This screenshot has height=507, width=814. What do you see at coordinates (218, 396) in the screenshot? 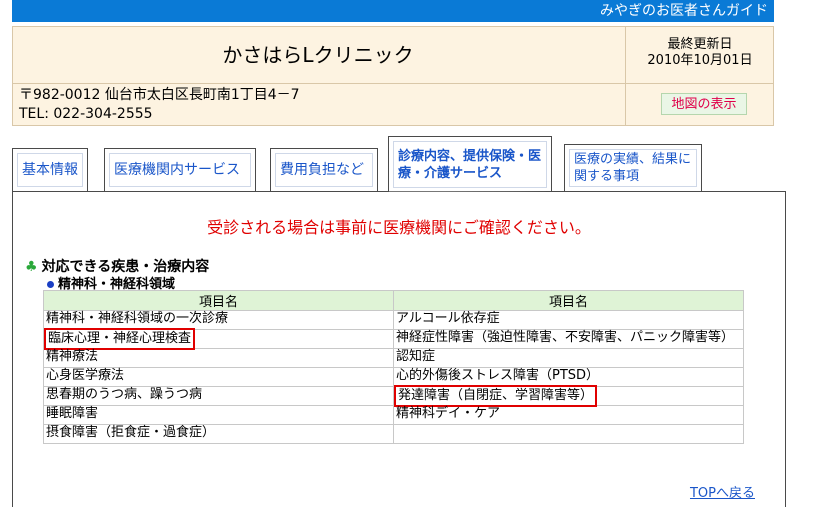
I see `table-cell: 思春期のうつ病、躁うつ病` at bounding box center [218, 396].